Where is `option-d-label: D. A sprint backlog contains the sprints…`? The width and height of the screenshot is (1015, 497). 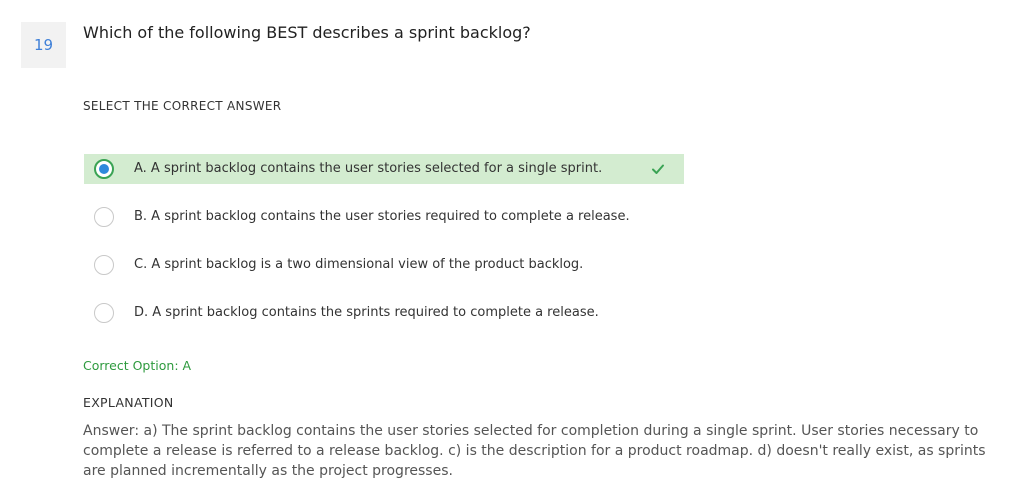 option-d-label: D. A sprint backlog contains the sprints… is located at coordinates (366, 312).